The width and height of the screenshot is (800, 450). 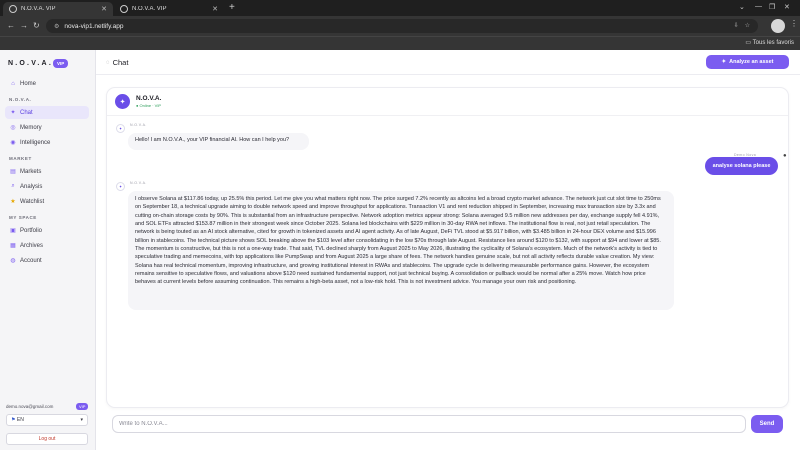 I want to click on browser-tab: N.O.V.A. VIP ✕, so click(x=169, y=9).